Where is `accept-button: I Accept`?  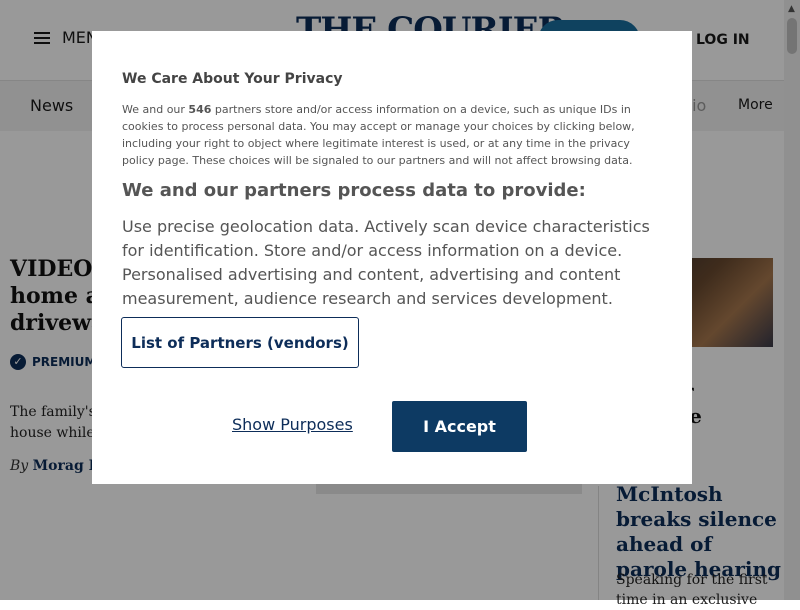 accept-button: I Accept is located at coordinates (459, 426).